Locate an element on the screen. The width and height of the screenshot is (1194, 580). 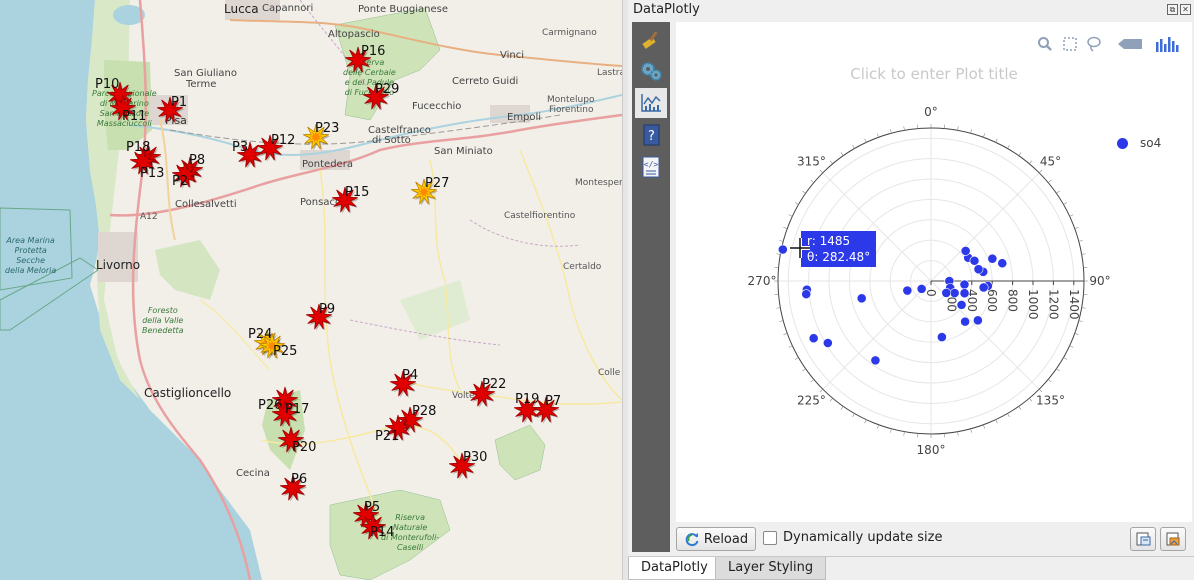
gears-icon is located at coordinates (651, 71).